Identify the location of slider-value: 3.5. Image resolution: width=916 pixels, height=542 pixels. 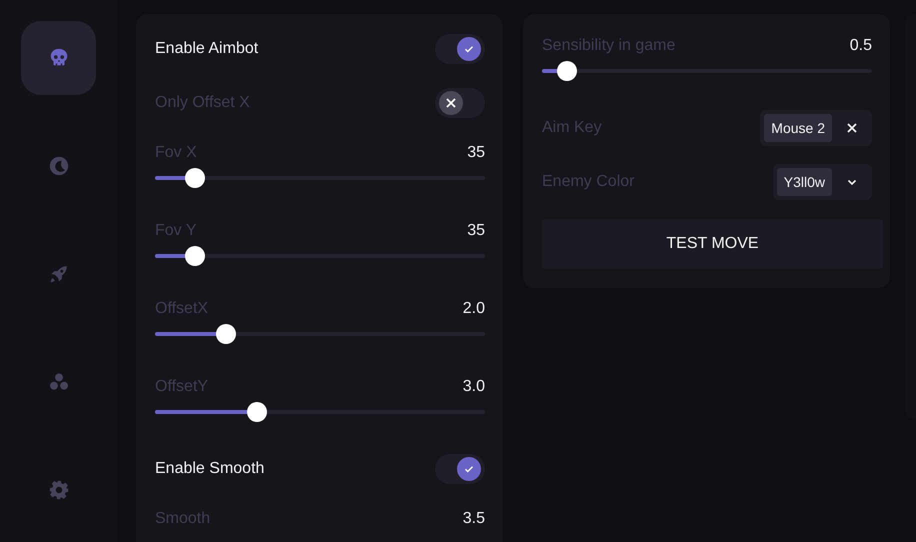
(473, 519).